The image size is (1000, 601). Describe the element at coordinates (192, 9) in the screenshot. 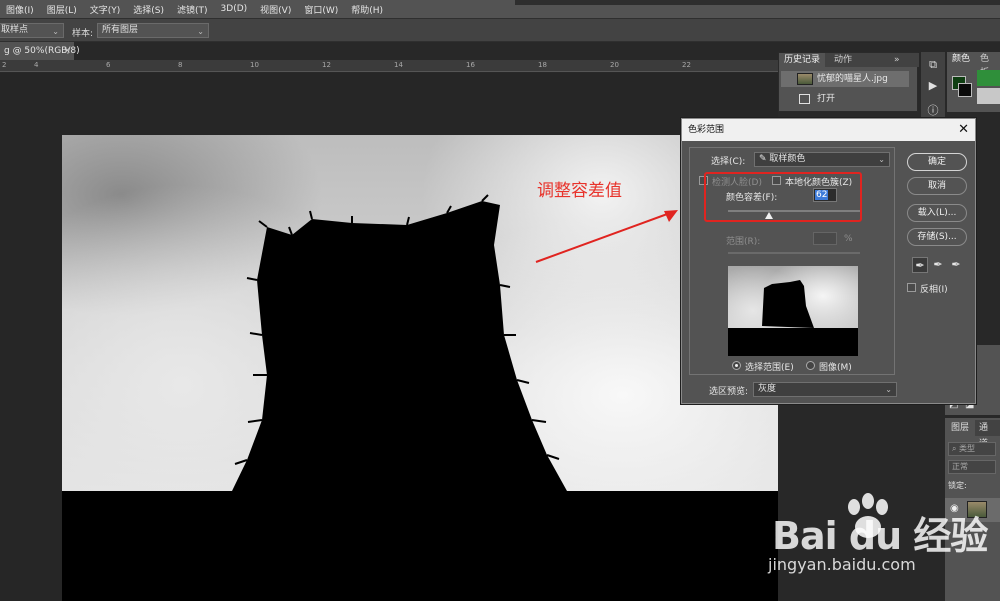

I see `menu-filter: 滤镜(T)` at that location.